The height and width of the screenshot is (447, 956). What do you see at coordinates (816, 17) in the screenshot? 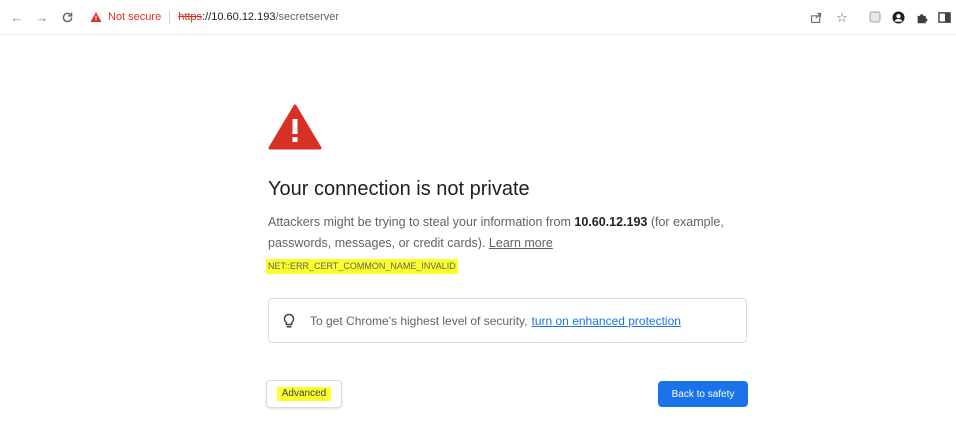
I see `share-icon` at bounding box center [816, 17].